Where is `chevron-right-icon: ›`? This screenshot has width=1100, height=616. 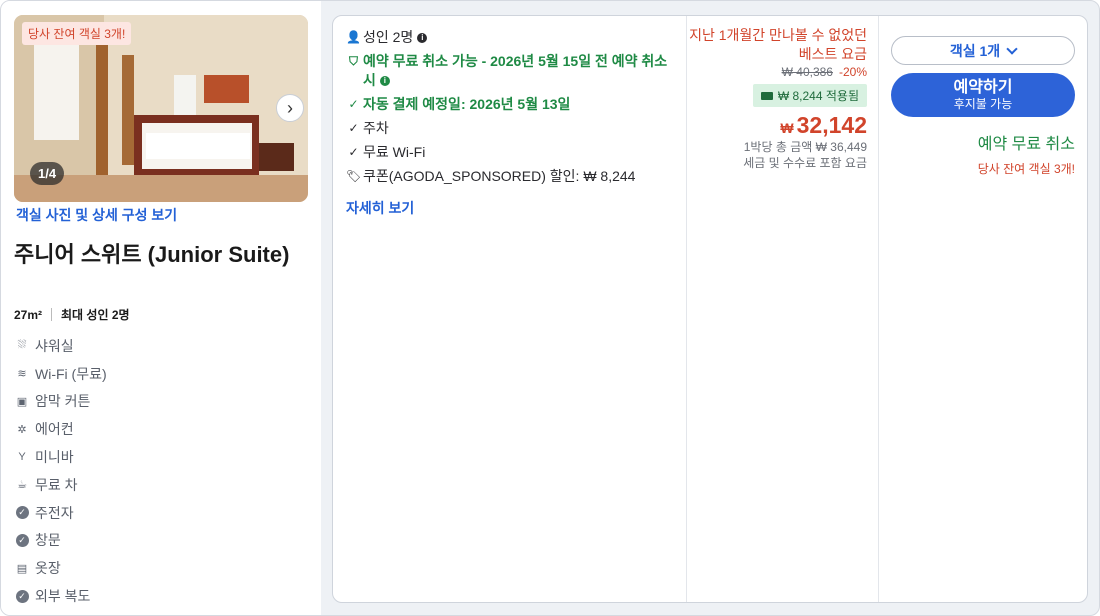 chevron-right-icon: › is located at coordinates (290, 107).